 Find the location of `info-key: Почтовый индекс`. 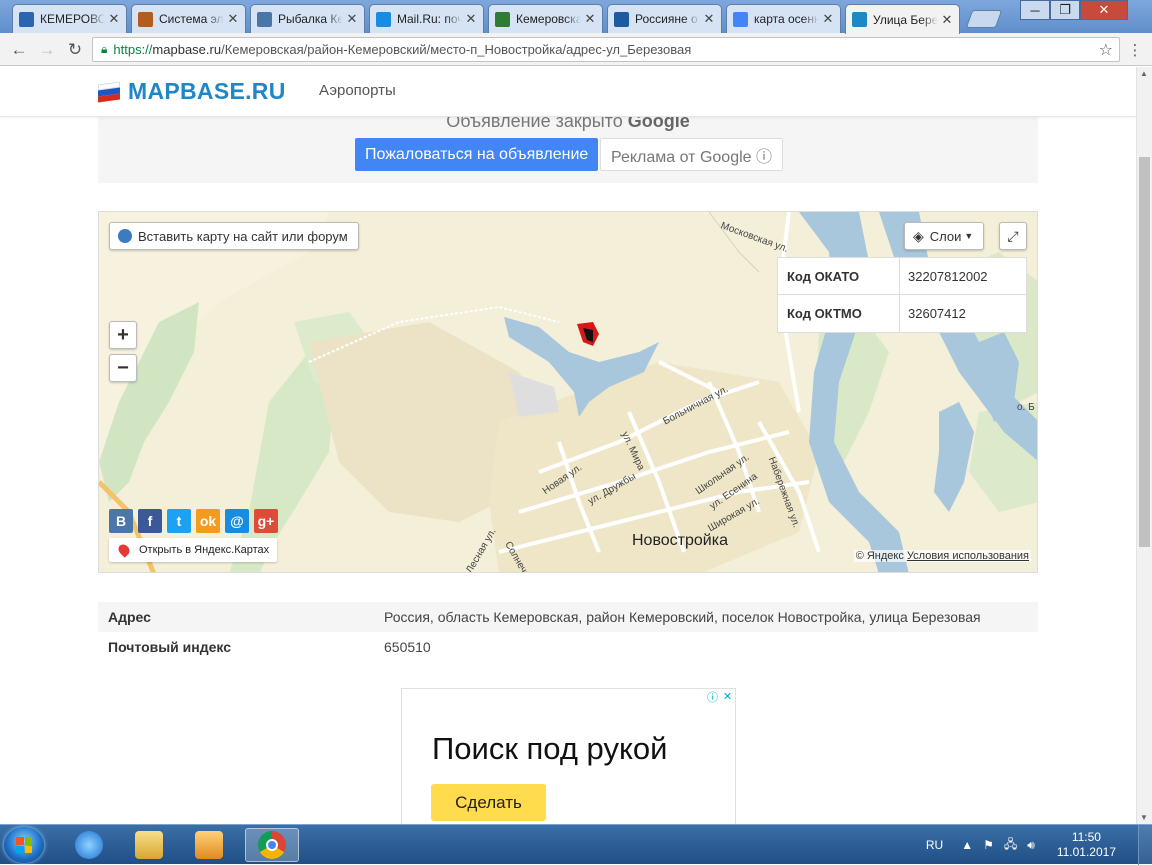

info-key: Почтовый индекс is located at coordinates (170, 647).